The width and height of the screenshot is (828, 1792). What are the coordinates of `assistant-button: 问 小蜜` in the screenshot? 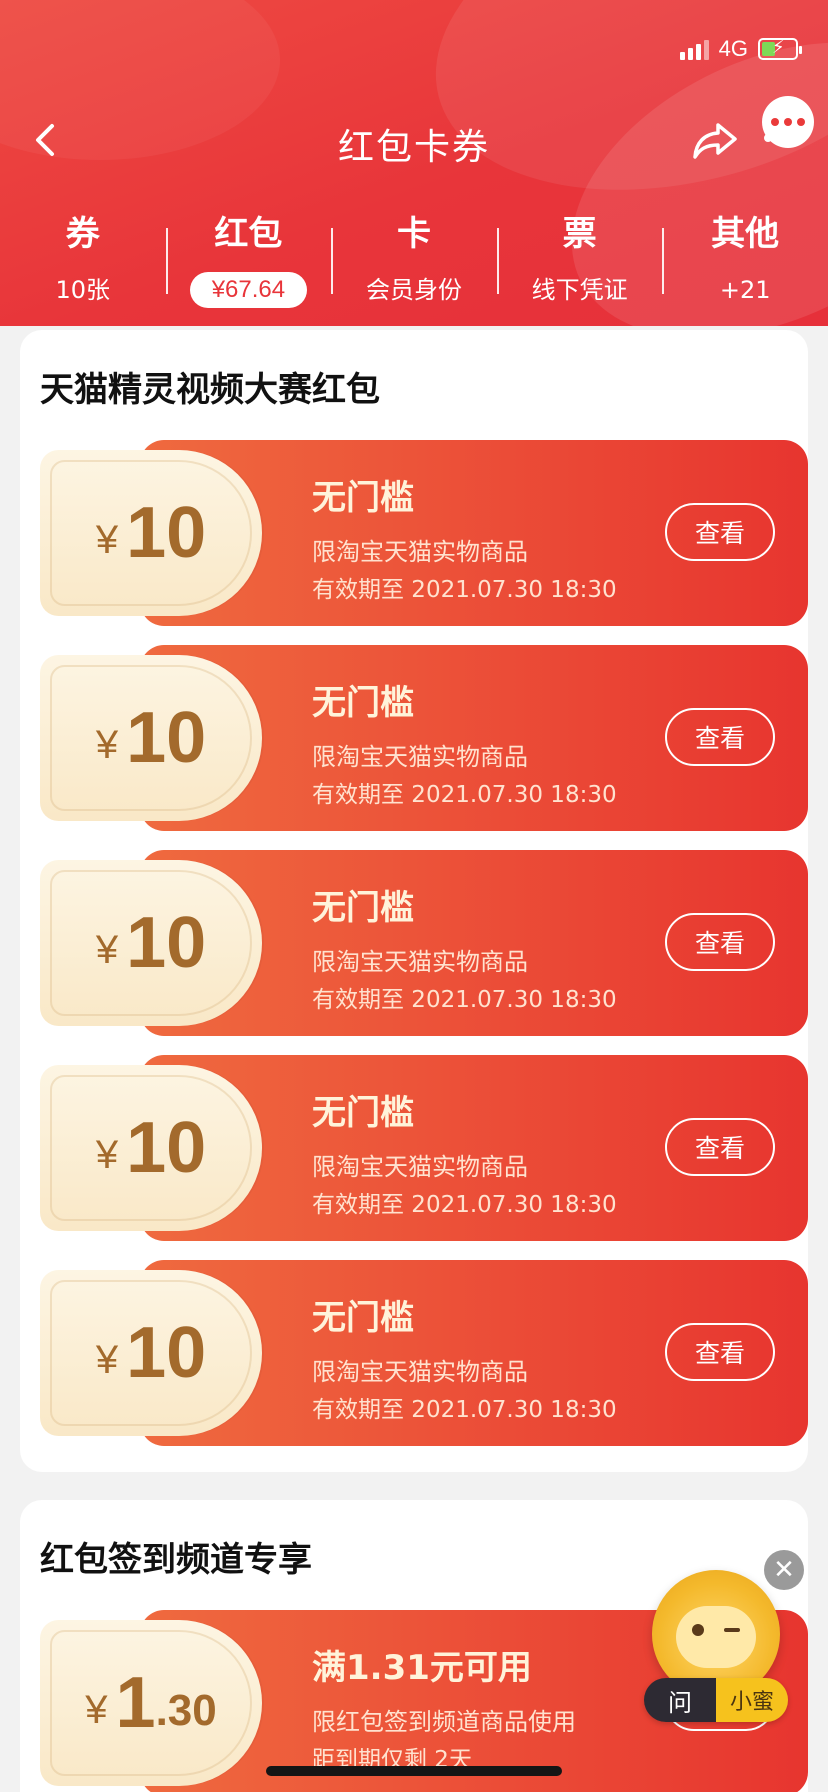 It's located at (716, 1700).